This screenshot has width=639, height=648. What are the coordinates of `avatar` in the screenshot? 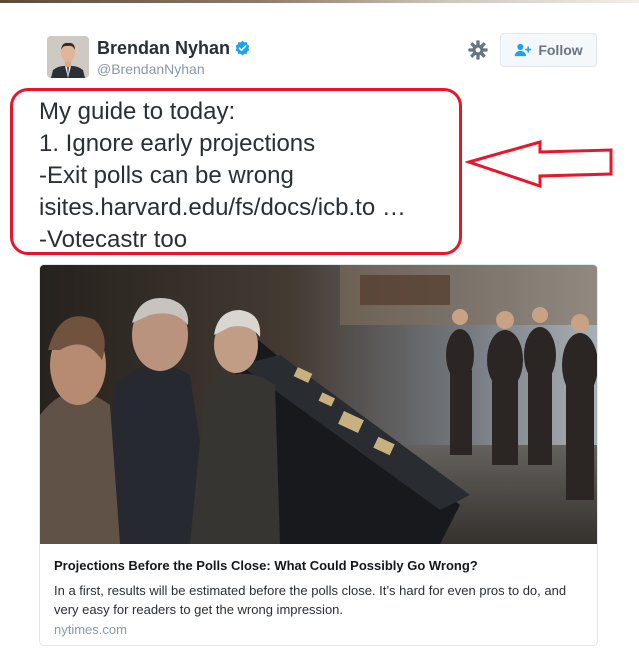 It's located at (68, 57).